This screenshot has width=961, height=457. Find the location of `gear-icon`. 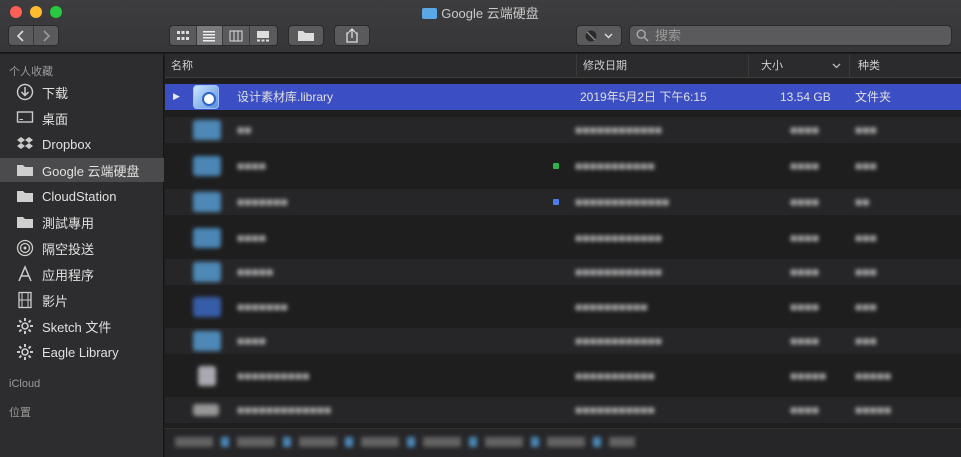

gear-icon is located at coordinates (25, 352).